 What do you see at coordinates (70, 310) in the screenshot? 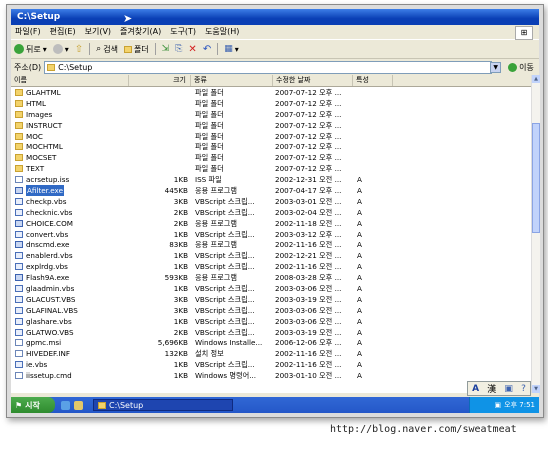
I see `file-name-cell: GLAFINAL.VBS` at bounding box center [70, 310].